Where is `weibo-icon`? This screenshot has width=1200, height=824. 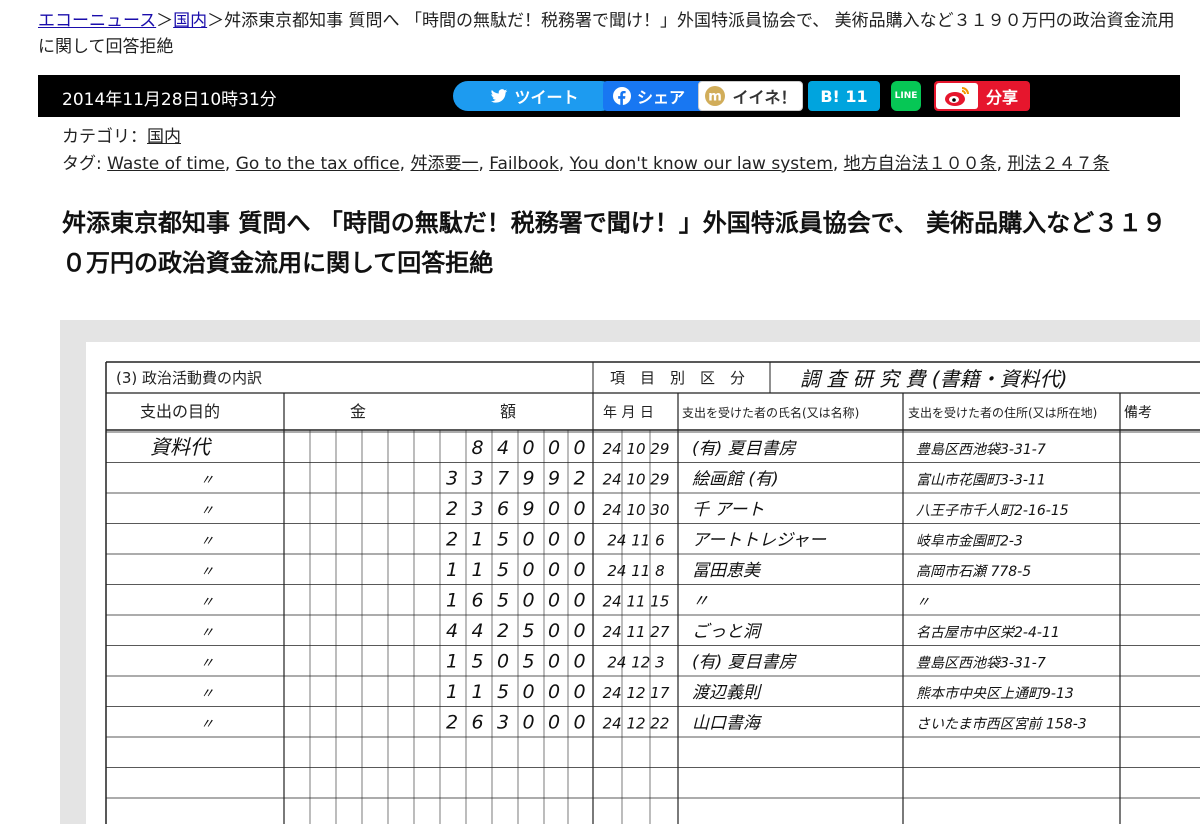
weibo-icon is located at coordinates (957, 96).